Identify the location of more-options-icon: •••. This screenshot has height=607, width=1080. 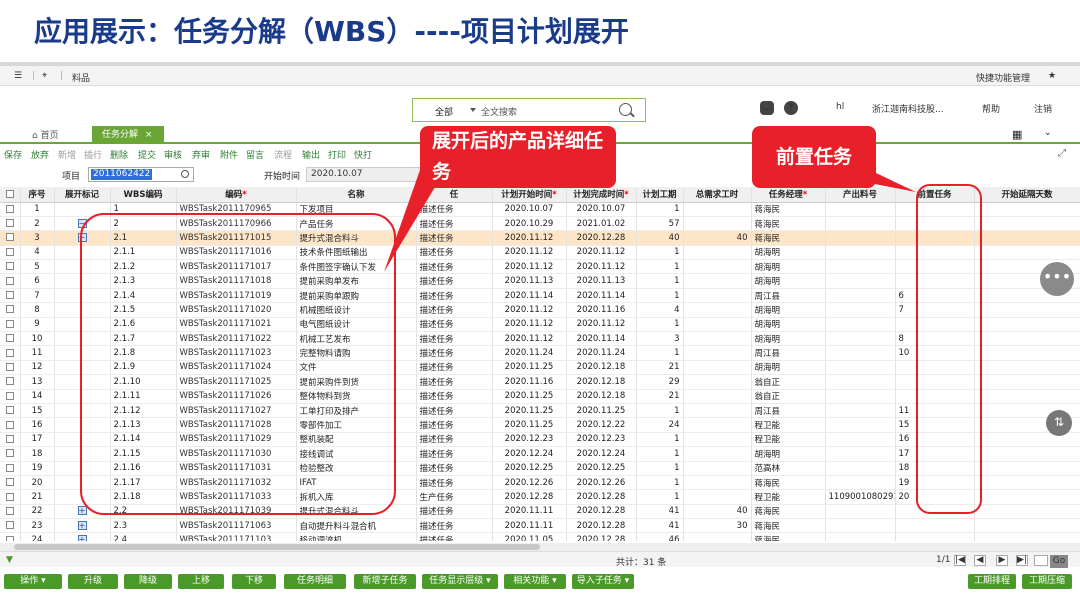
(1057, 279).